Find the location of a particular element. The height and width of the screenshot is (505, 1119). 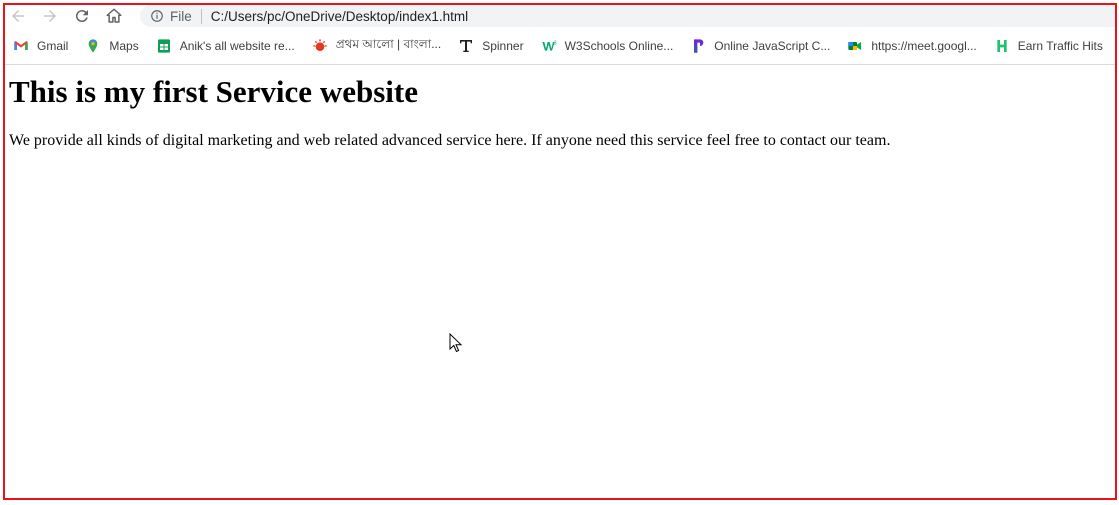

earn-traffic-icon is located at coordinates (1002, 46).